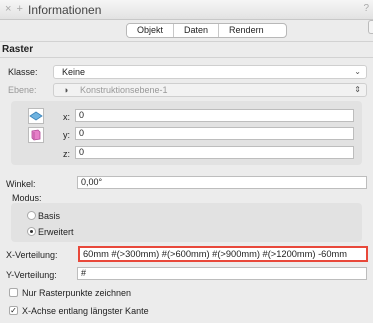  I want to click on tab-daten: Daten, so click(197, 30).